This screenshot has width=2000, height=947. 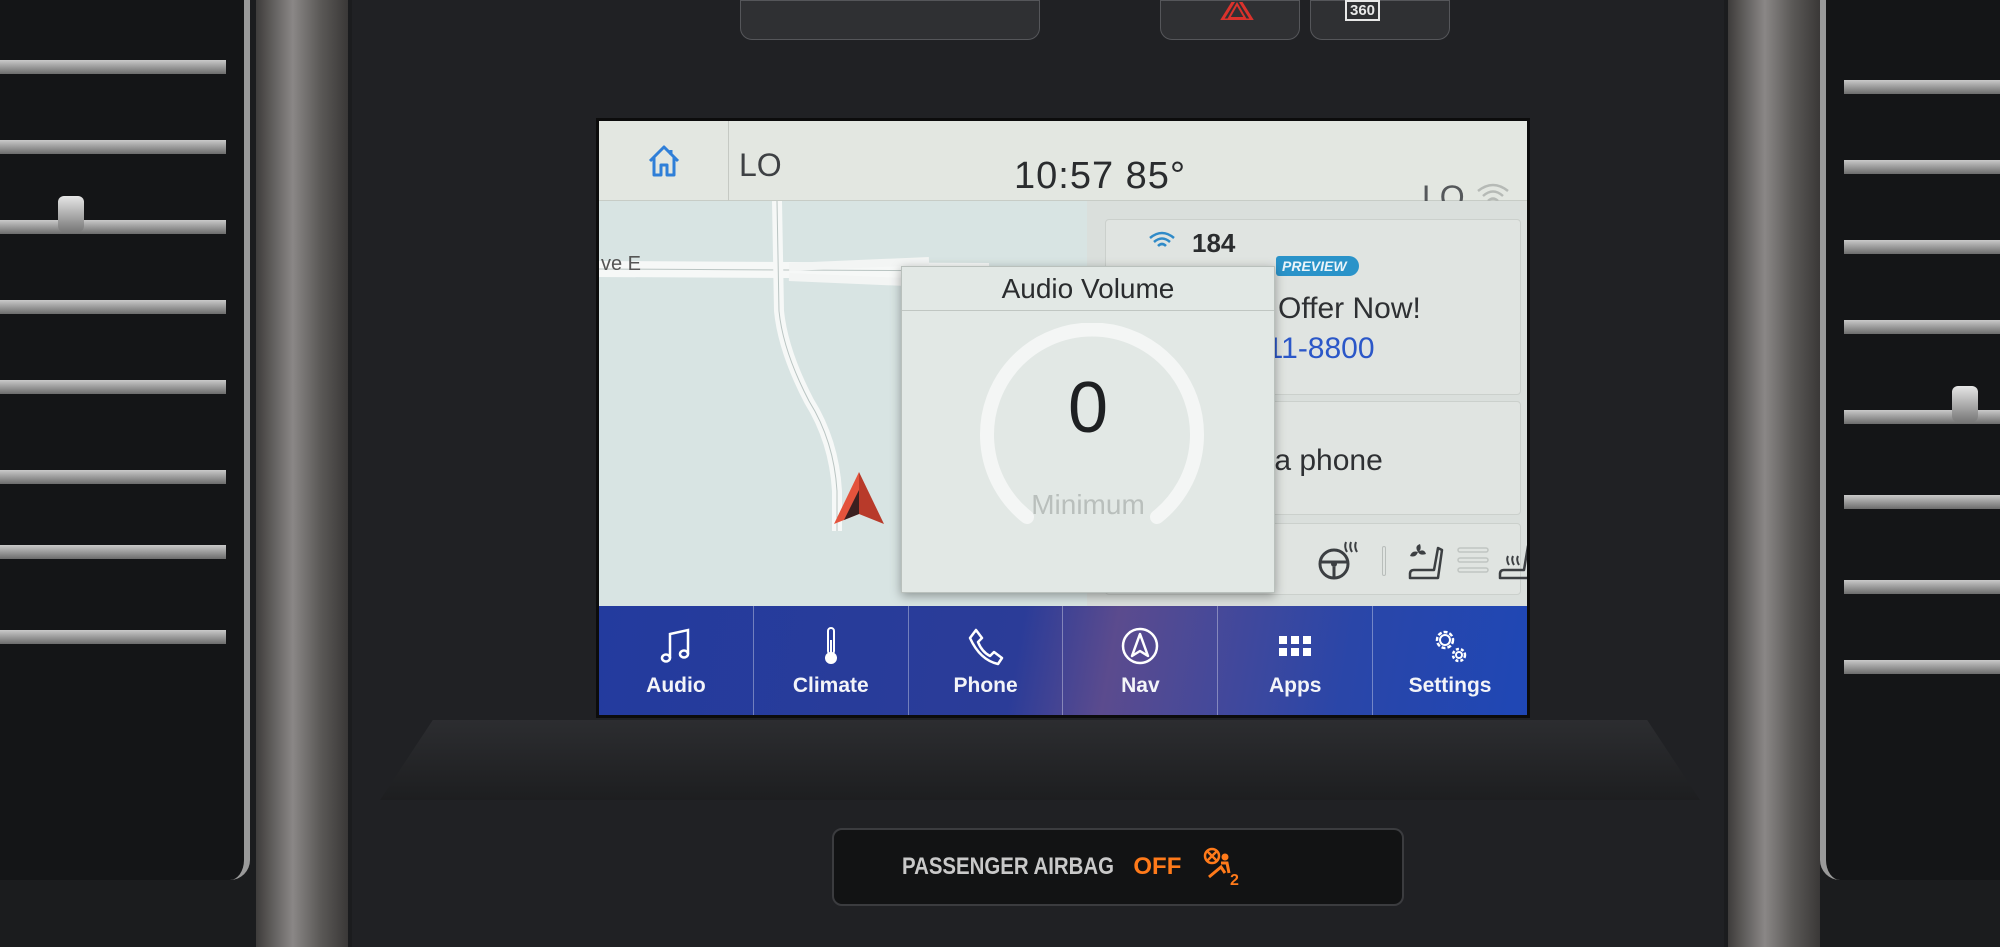 What do you see at coordinates (985, 647) in the screenshot?
I see `phone-icon` at bounding box center [985, 647].